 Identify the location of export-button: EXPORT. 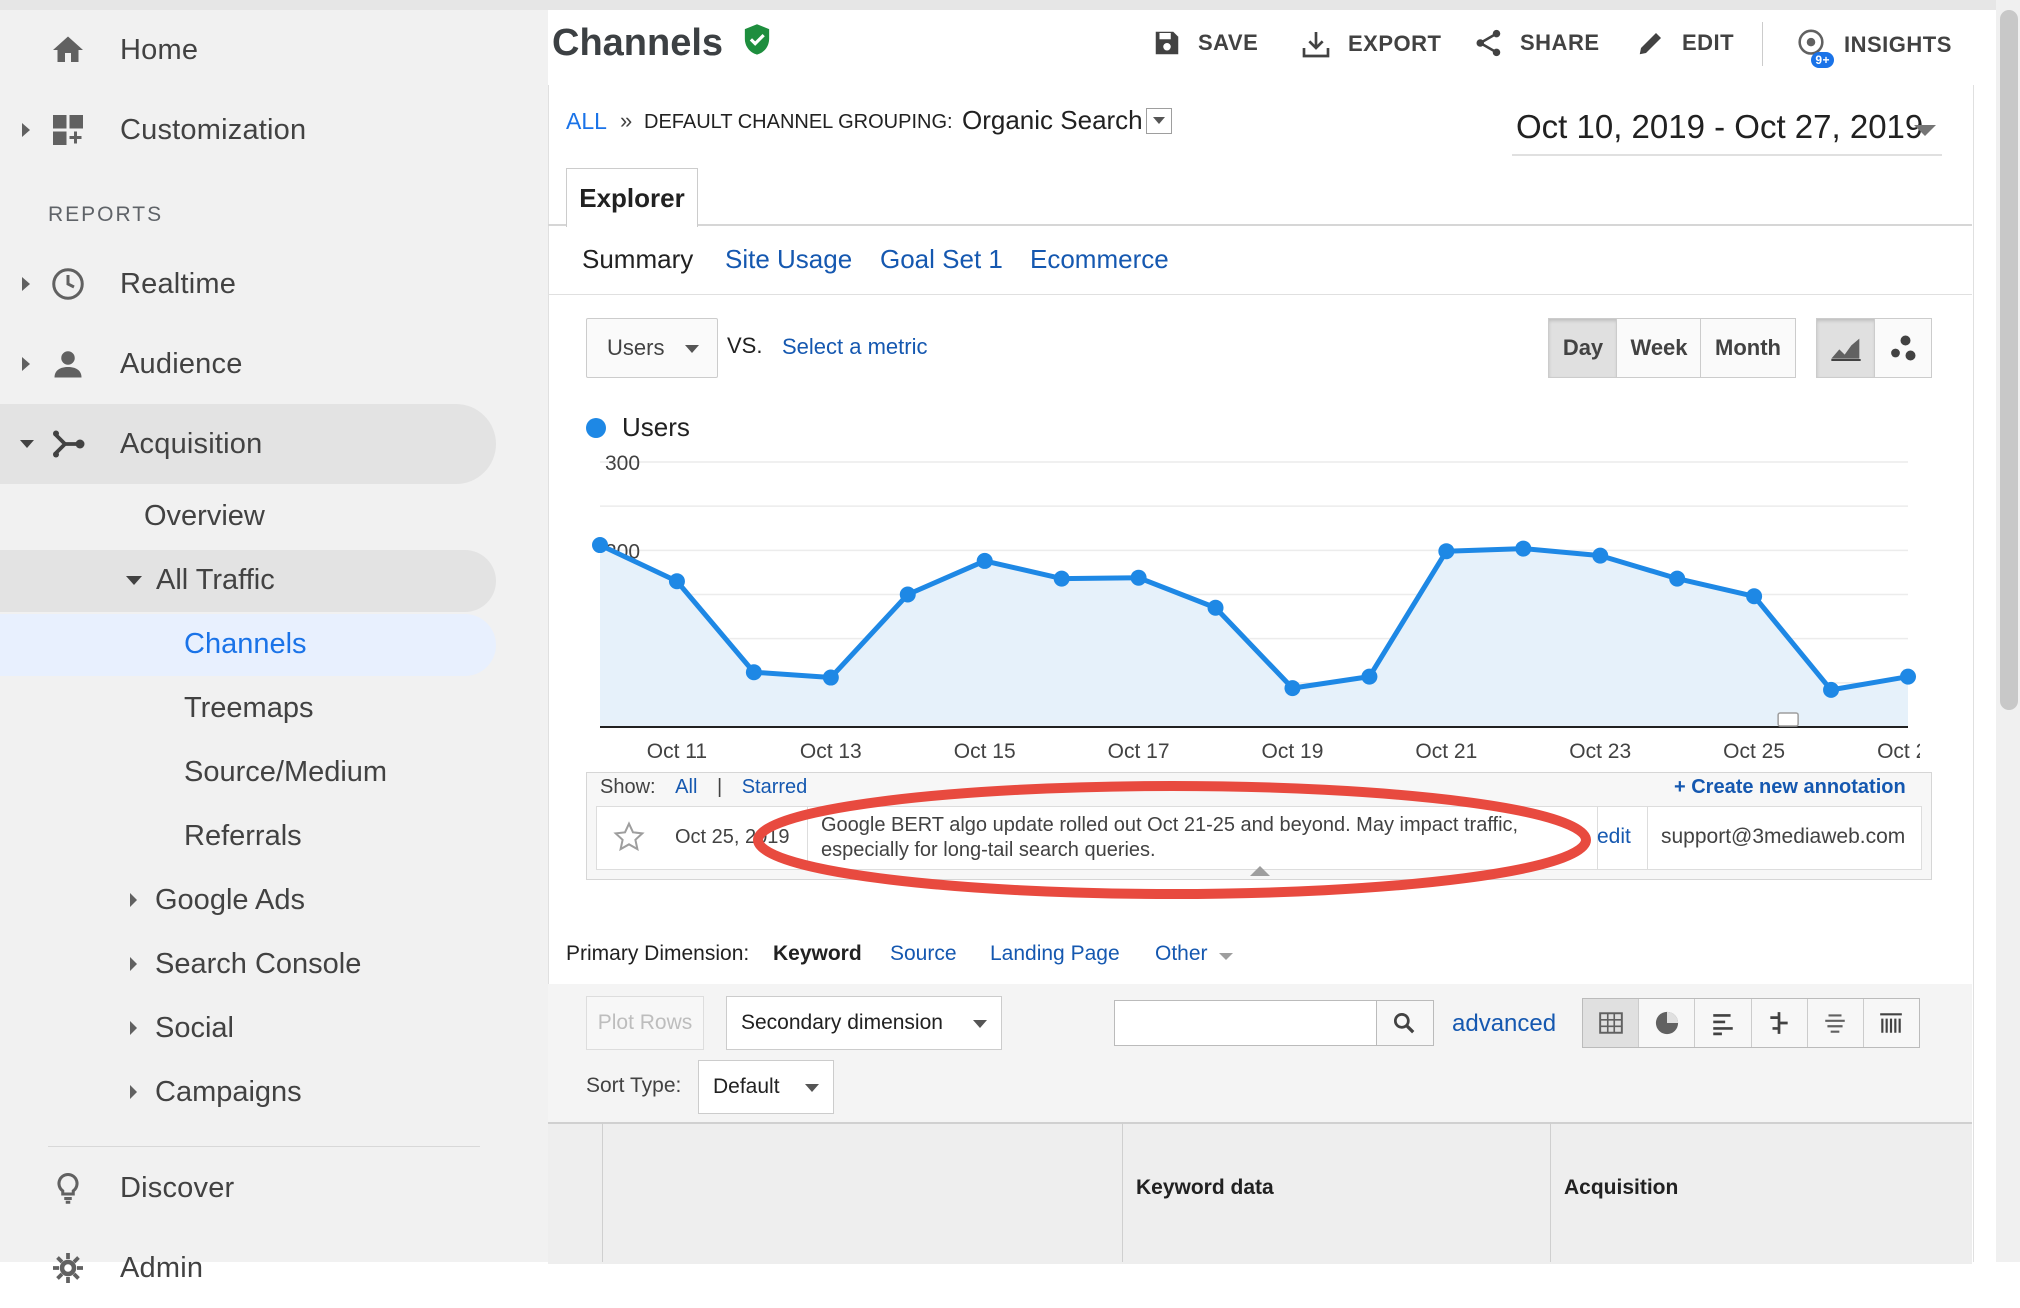
(1370, 44).